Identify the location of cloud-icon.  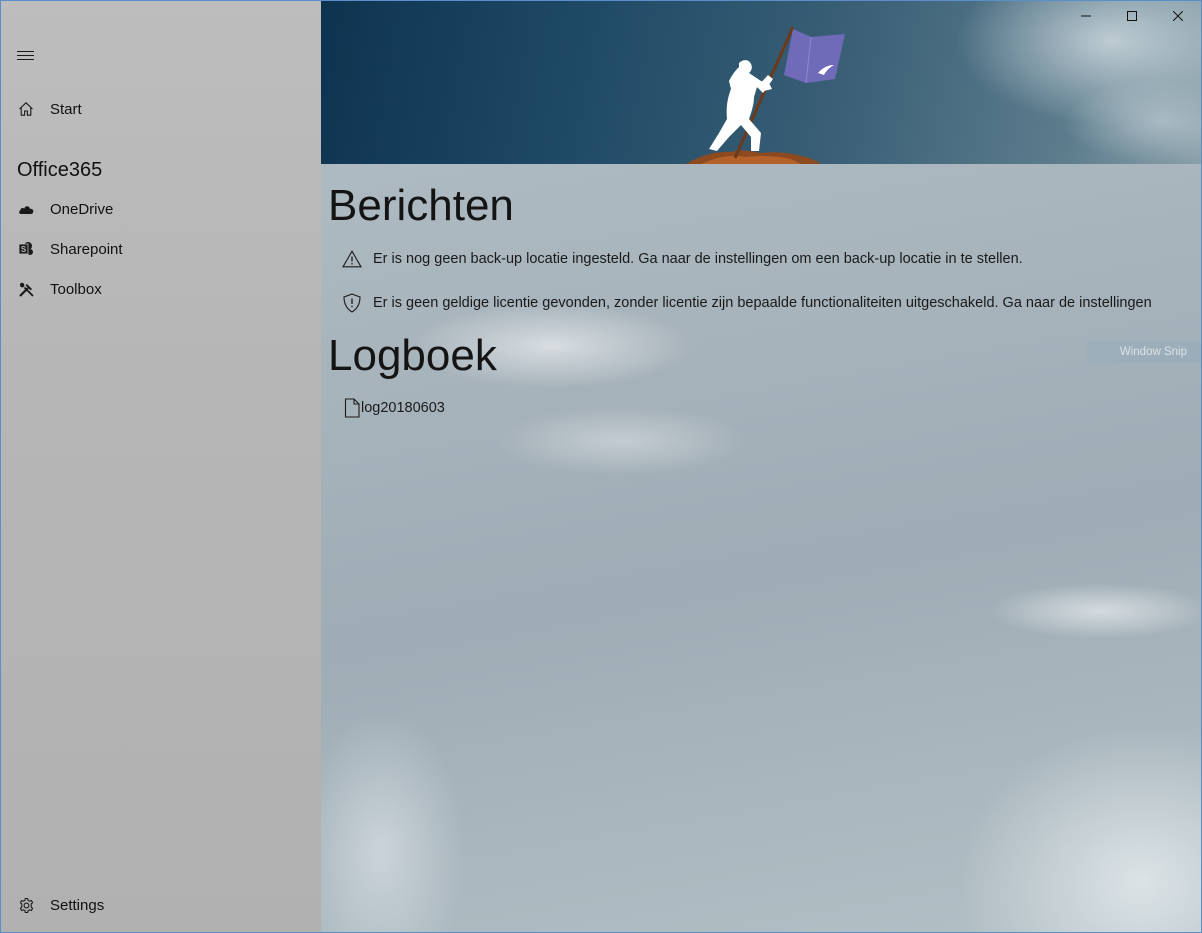
(26, 209).